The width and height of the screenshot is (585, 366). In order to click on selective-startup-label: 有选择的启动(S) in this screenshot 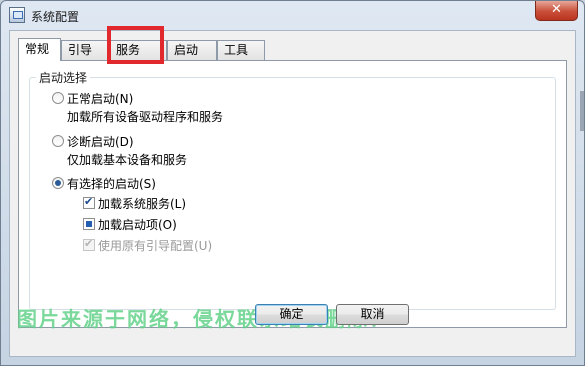, I will do `click(111, 183)`.